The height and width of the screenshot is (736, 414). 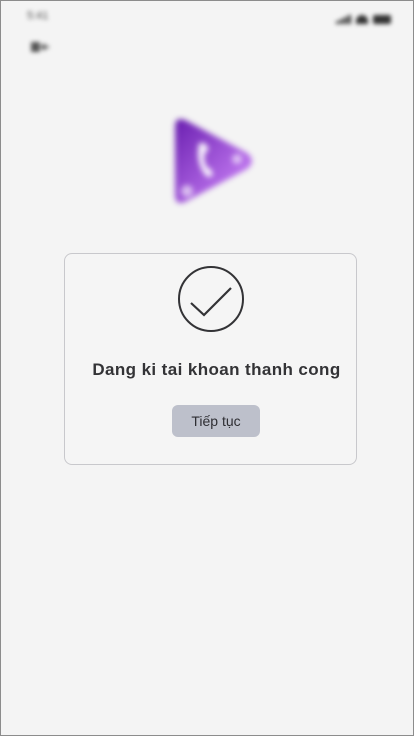 I want to click on signal-icon, so click(x=343, y=19).